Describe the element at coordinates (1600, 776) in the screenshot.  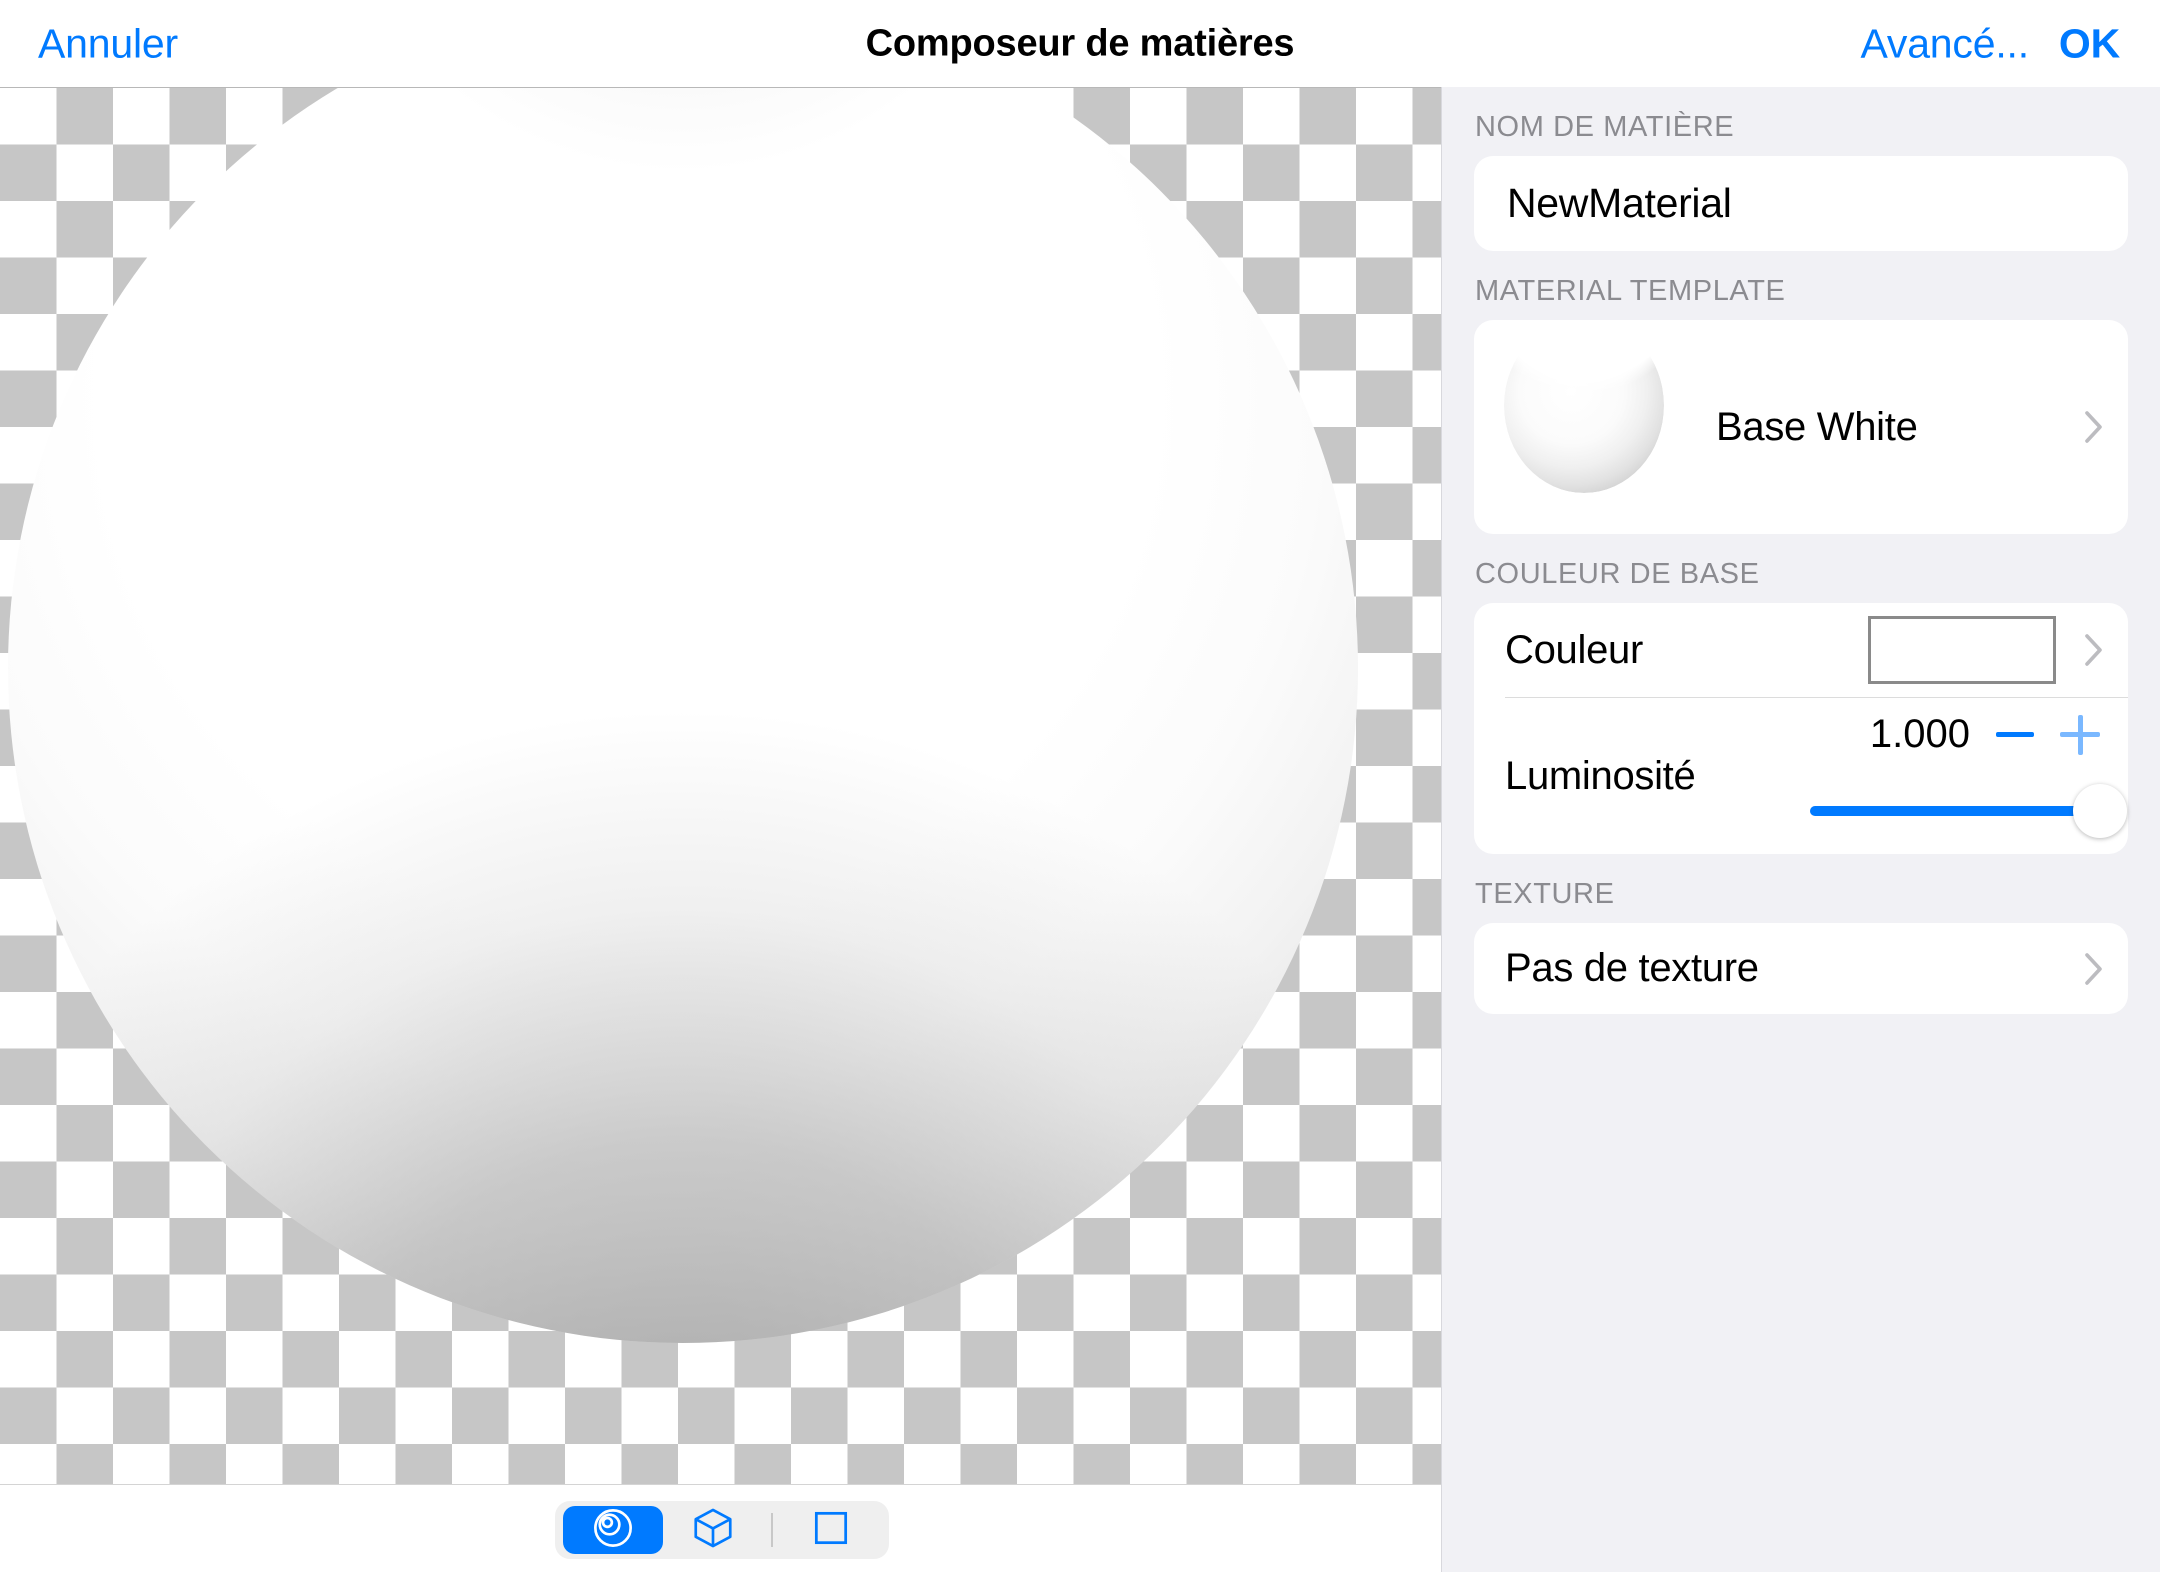
I see `brightness-label: Luminosité` at that location.